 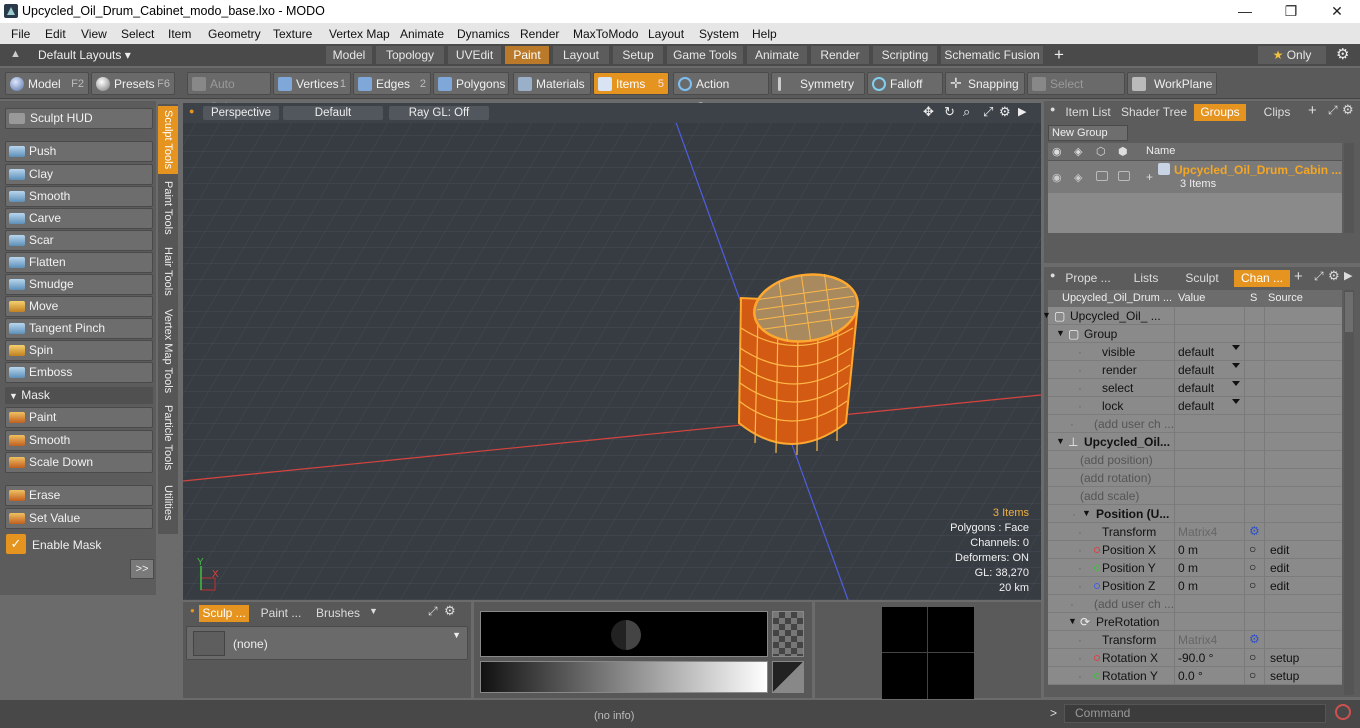 What do you see at coordinates (483, 34) in the screenshot?
I see `menu-dynamics: Dynamics` at bounding box center [483, 34].